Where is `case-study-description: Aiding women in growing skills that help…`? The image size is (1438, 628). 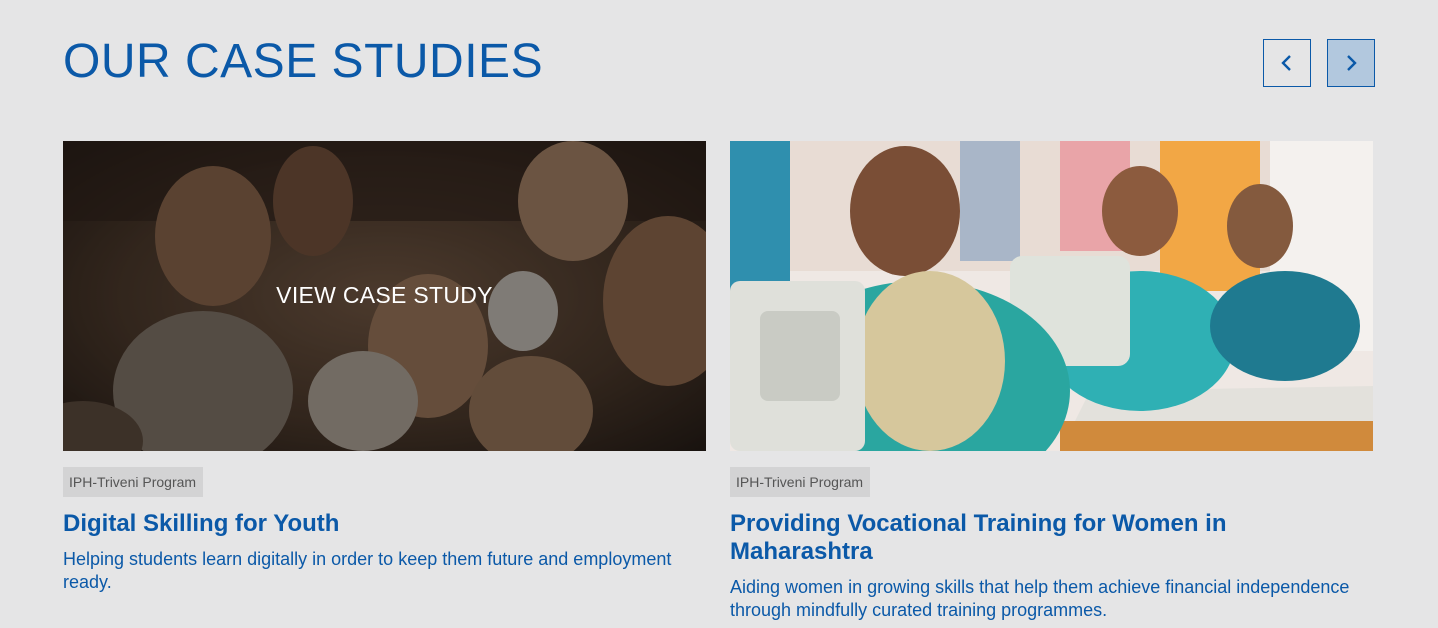
case-study-description: Aiding women in growing skills that help… is located at coordinates (1040, 598).